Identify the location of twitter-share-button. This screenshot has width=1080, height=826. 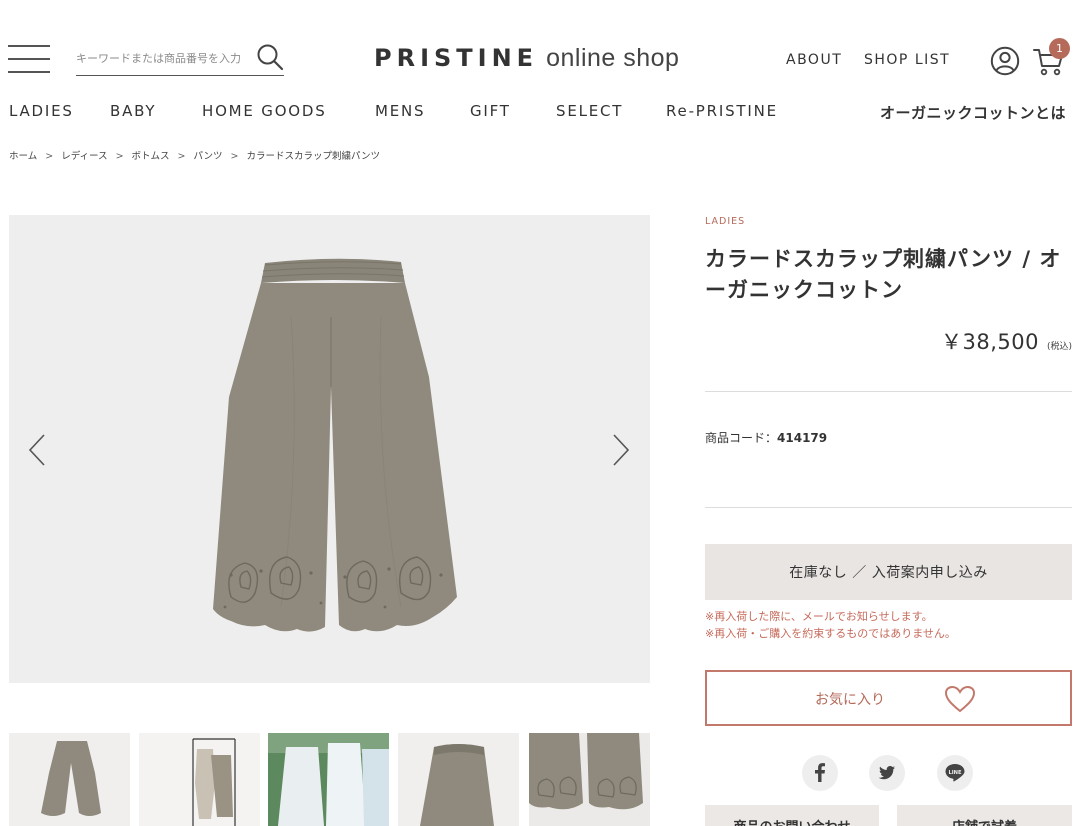
(887, 773).